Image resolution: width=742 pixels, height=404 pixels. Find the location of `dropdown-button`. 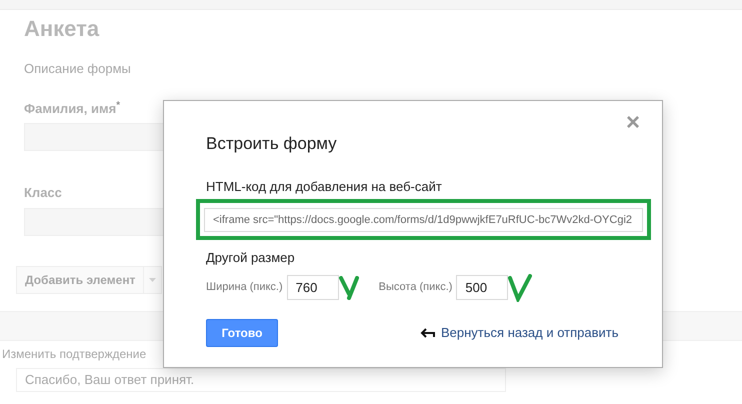

dropdown-button is located at coordinates (153, 280).